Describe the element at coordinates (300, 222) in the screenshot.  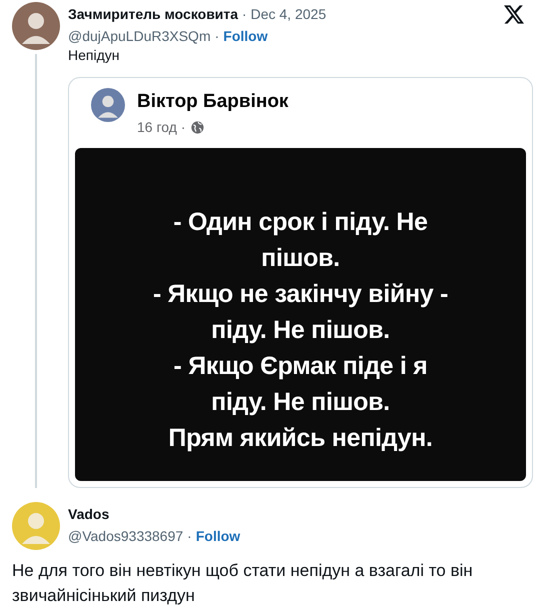
I see `post-text-line: - Один срок і піду. Не` at that location.